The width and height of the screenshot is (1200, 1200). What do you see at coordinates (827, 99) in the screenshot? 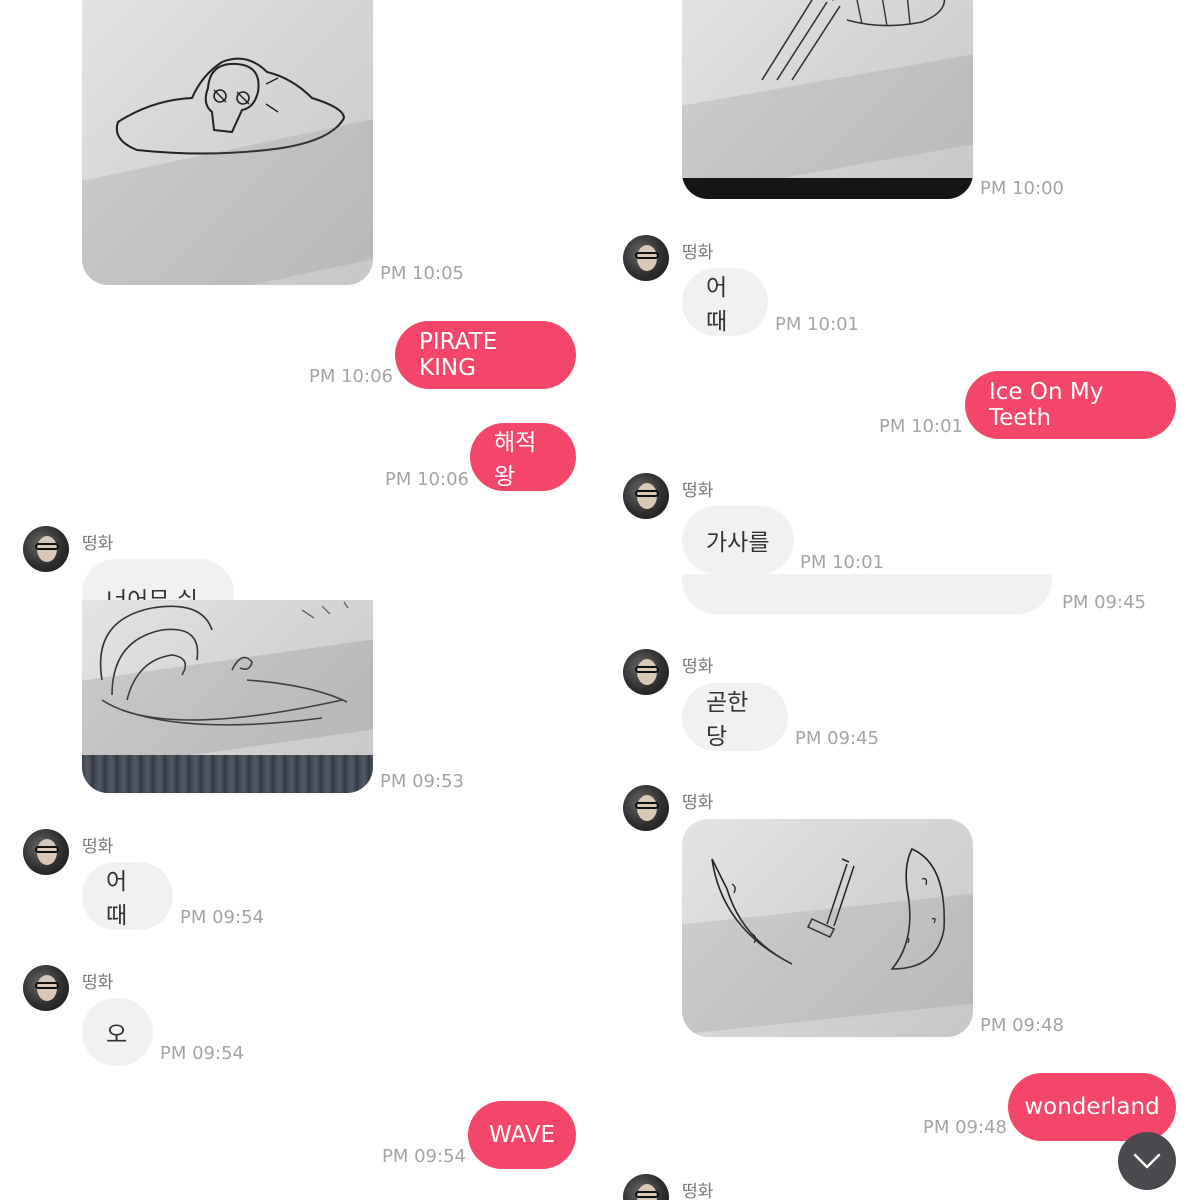
I see `photo-sword-sketch-top` at bounding box center [827, 99].